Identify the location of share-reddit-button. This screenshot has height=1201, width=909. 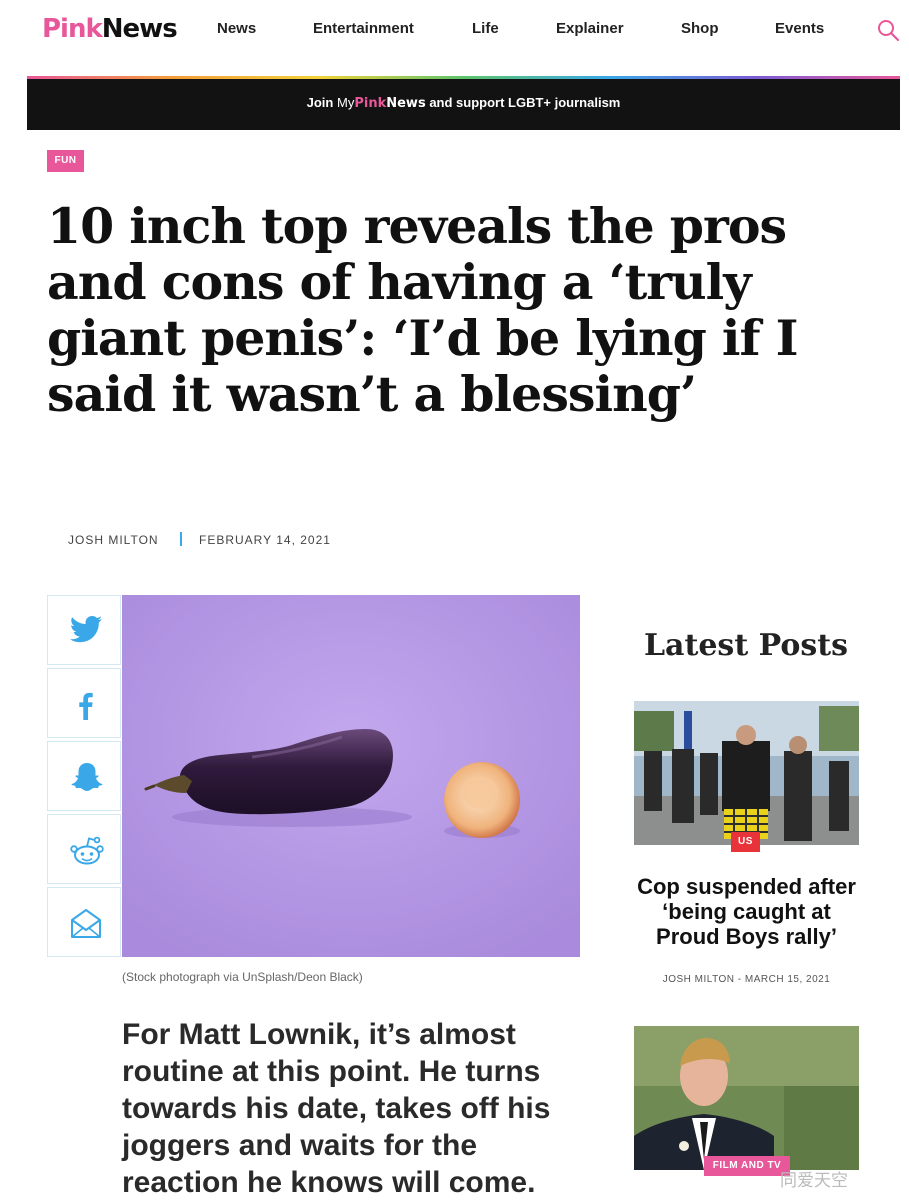
(84, 849).